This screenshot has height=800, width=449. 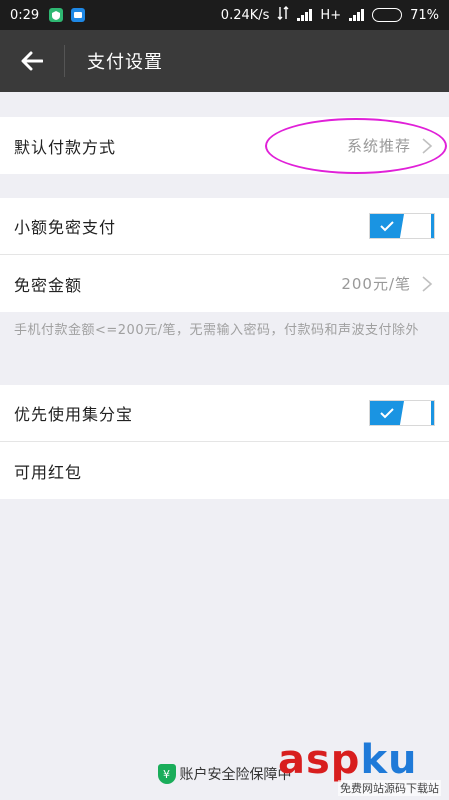 I want to click on watermark-logo: aspku, so click(x=348, y=760).